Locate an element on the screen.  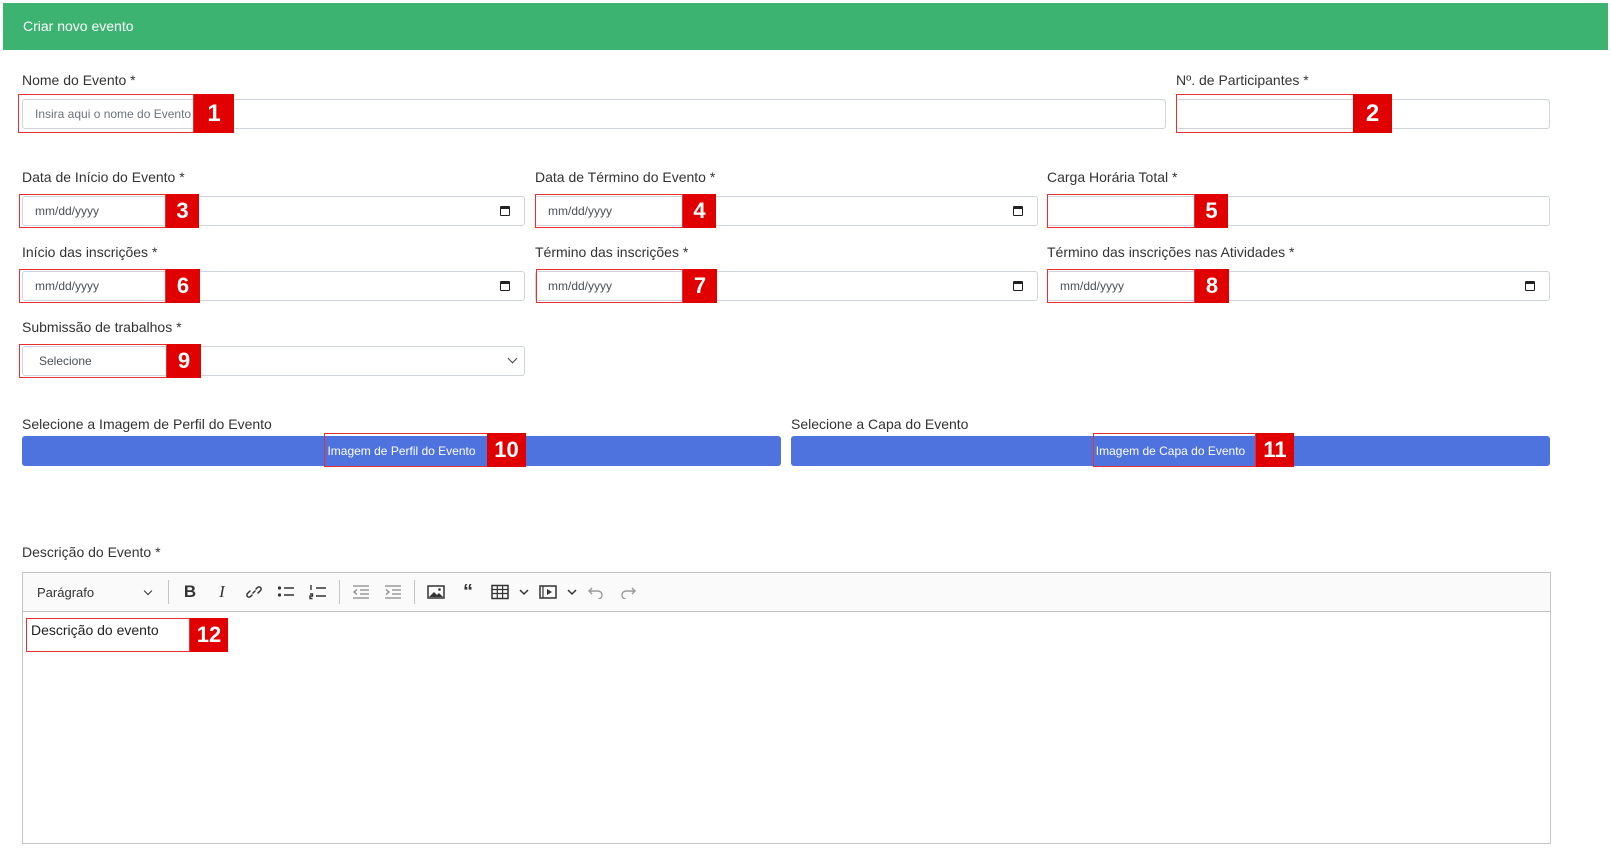
indent-icon is located at coordinates (393, 592).